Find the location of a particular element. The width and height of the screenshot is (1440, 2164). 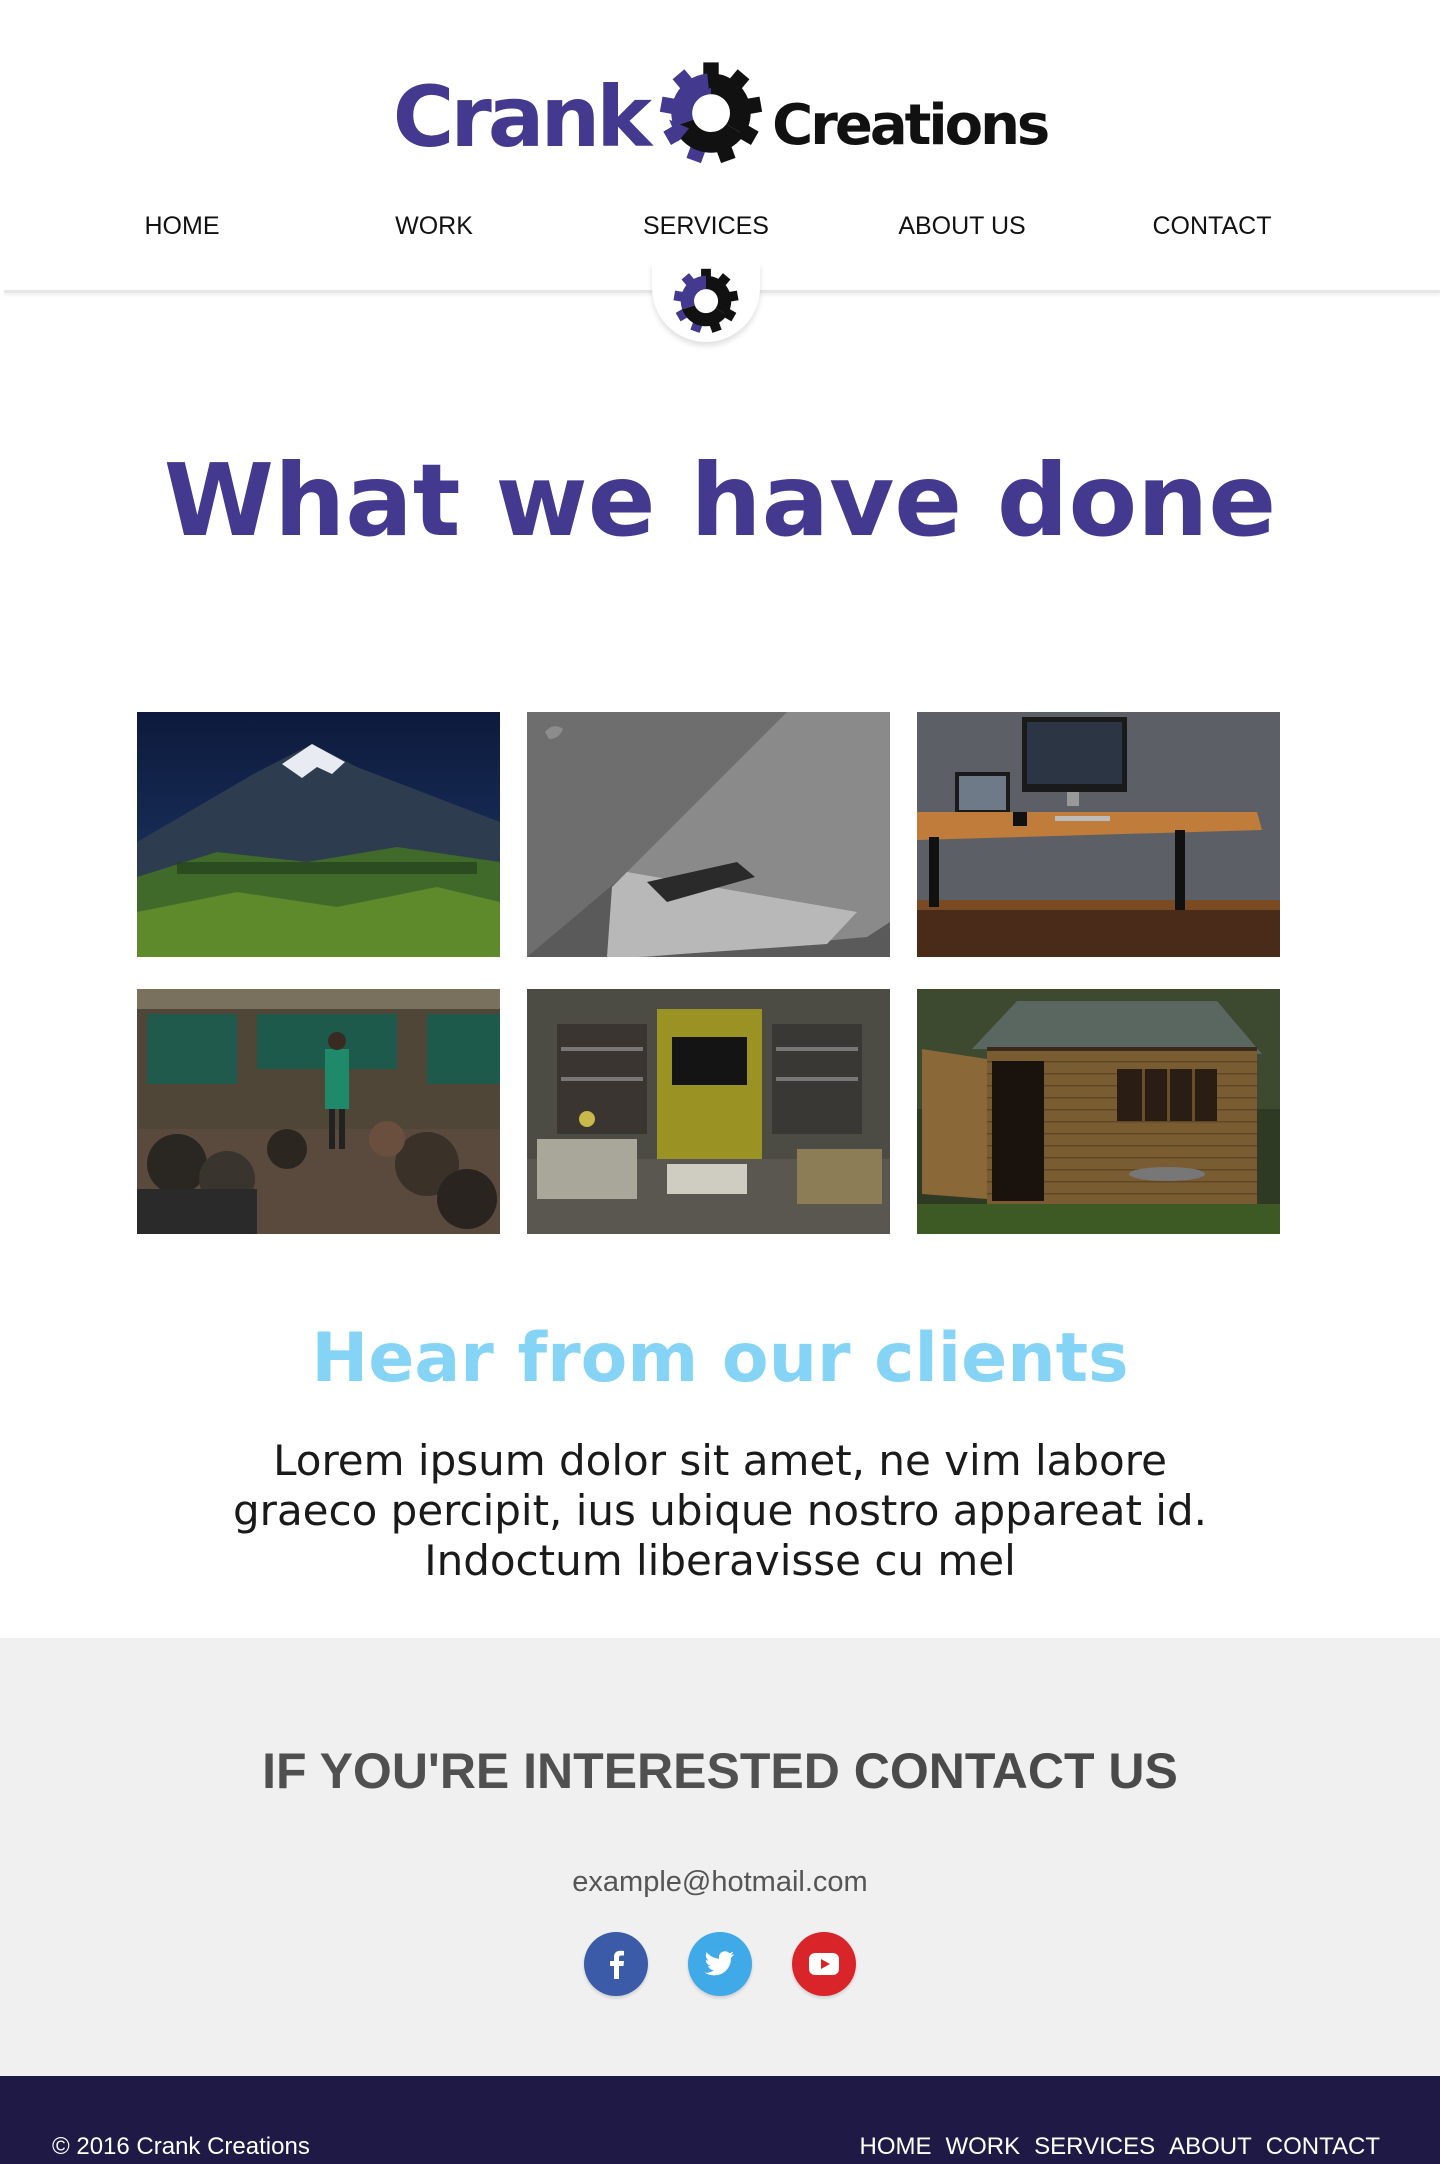

office-desk-image is located at coordinates (1098, 834).